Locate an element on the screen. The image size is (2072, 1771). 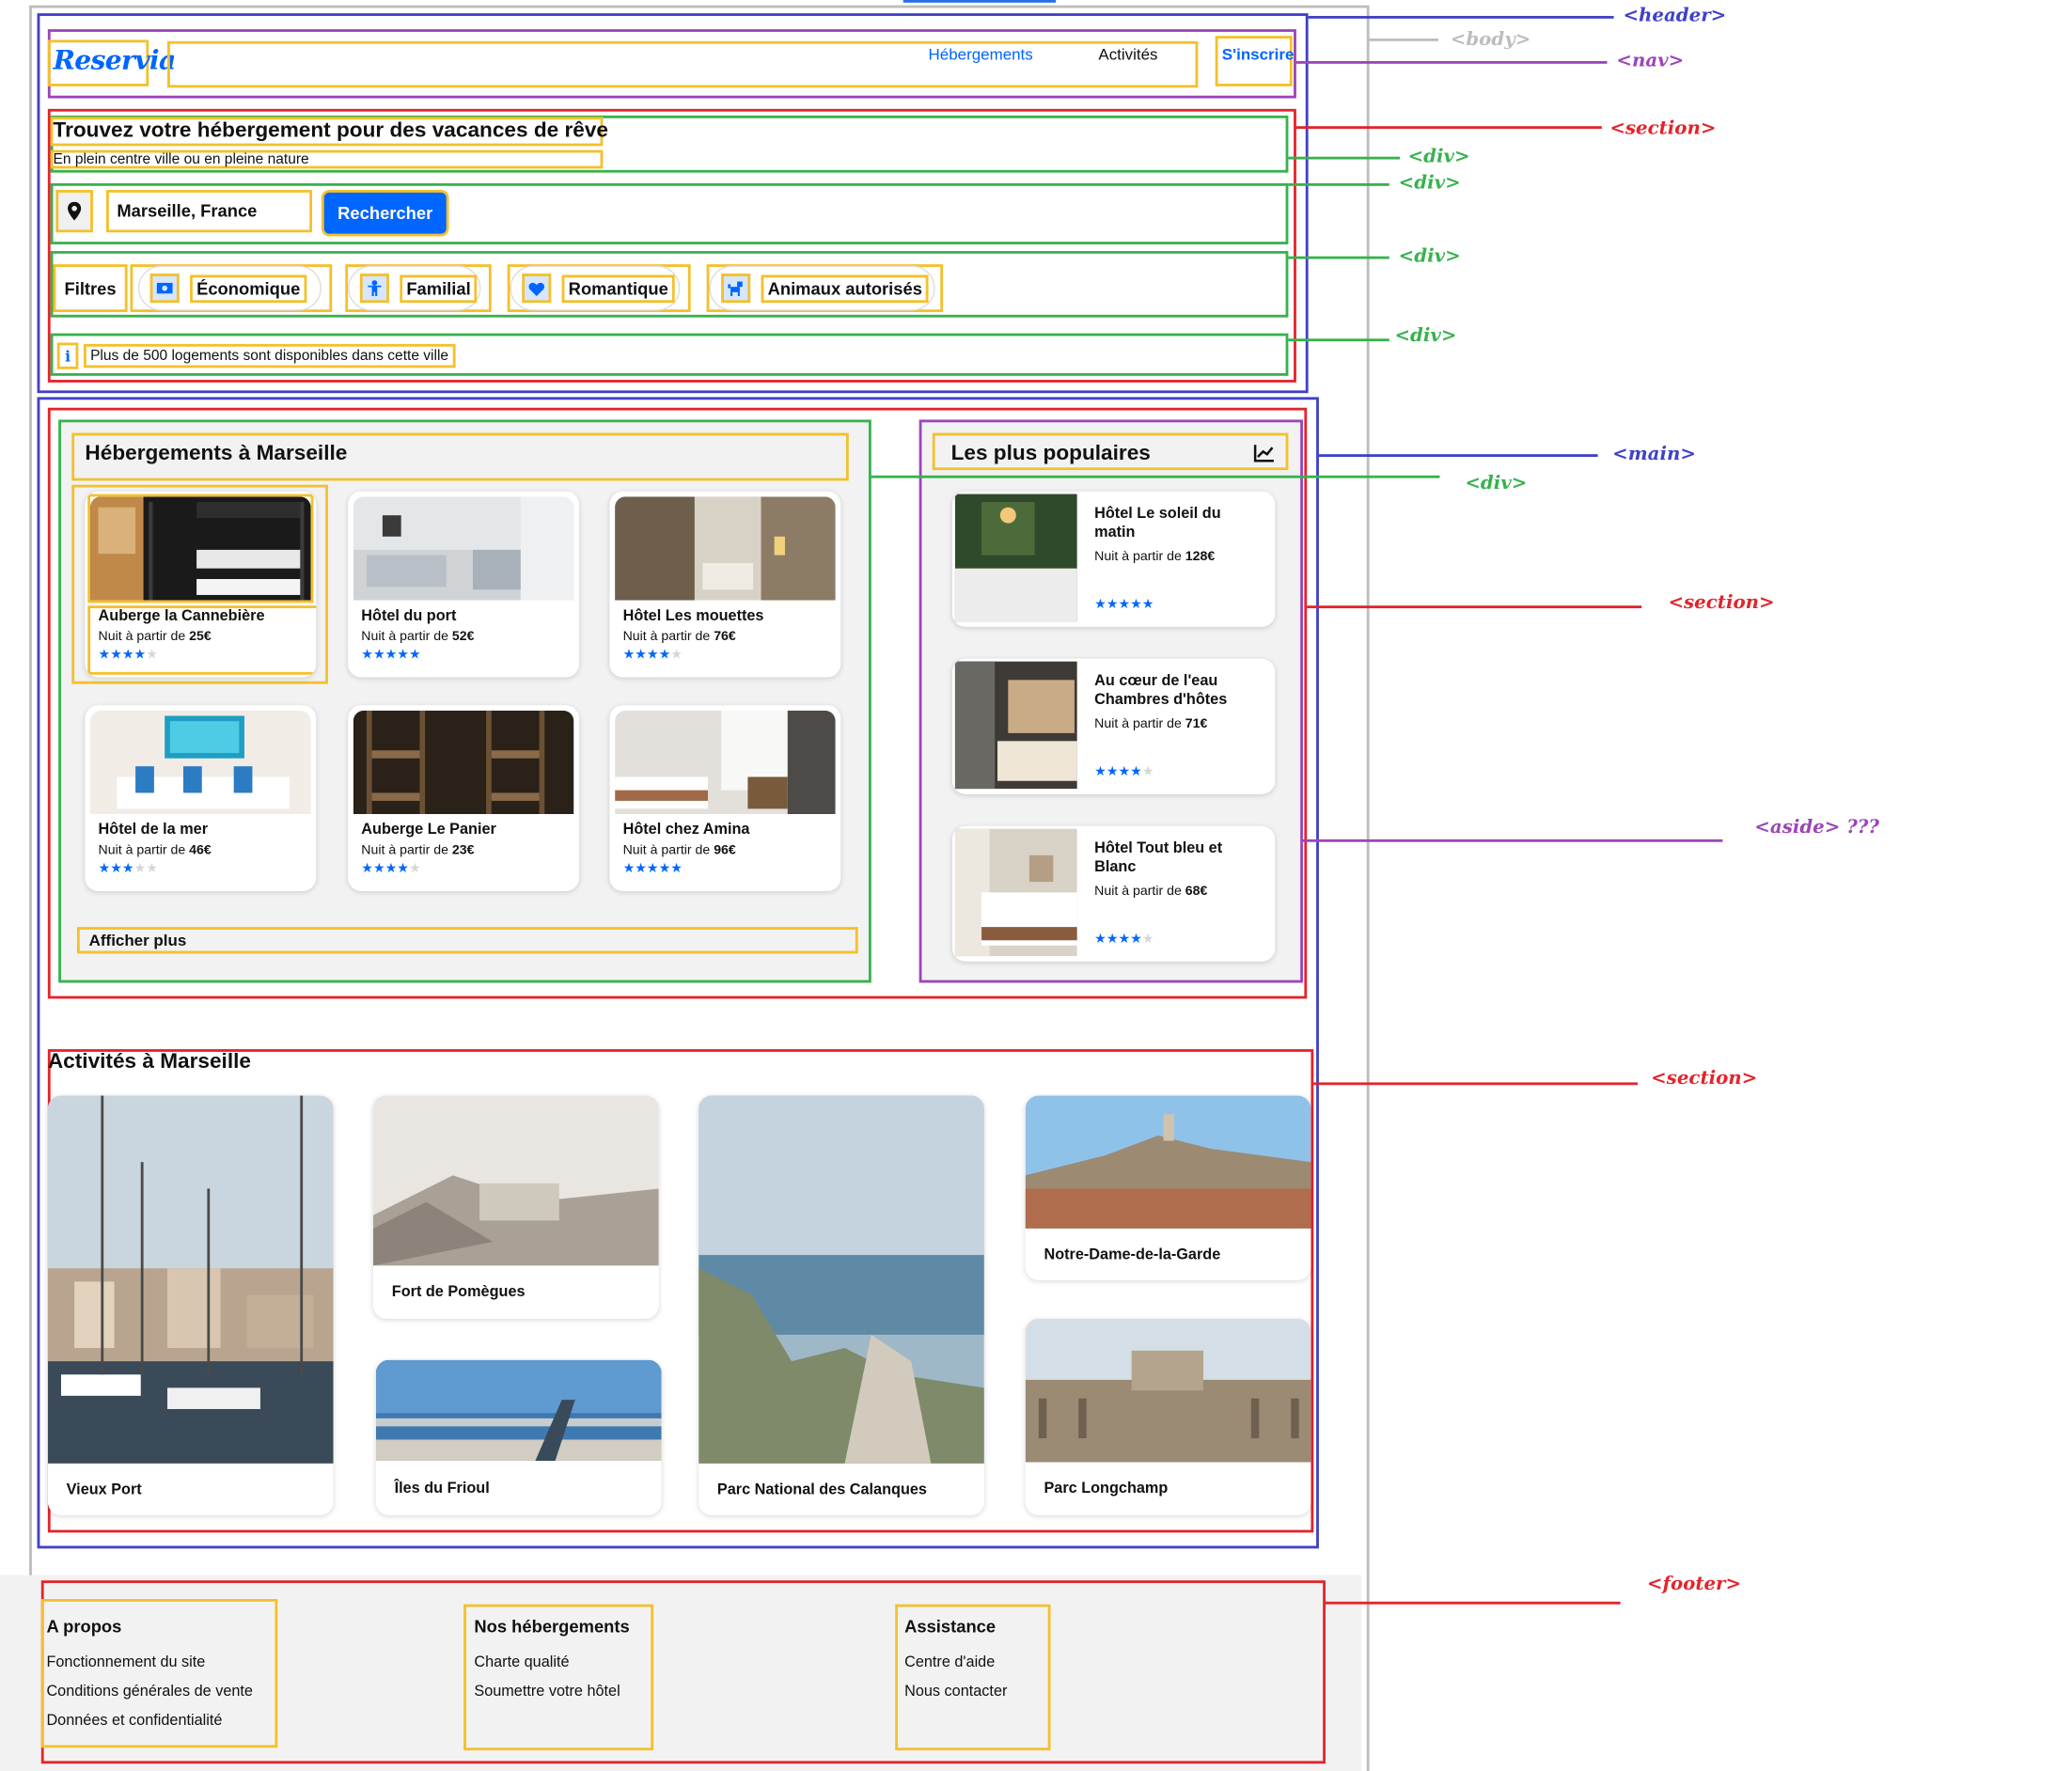
popular-photo-green-room is located at coordinates (1015, 558).